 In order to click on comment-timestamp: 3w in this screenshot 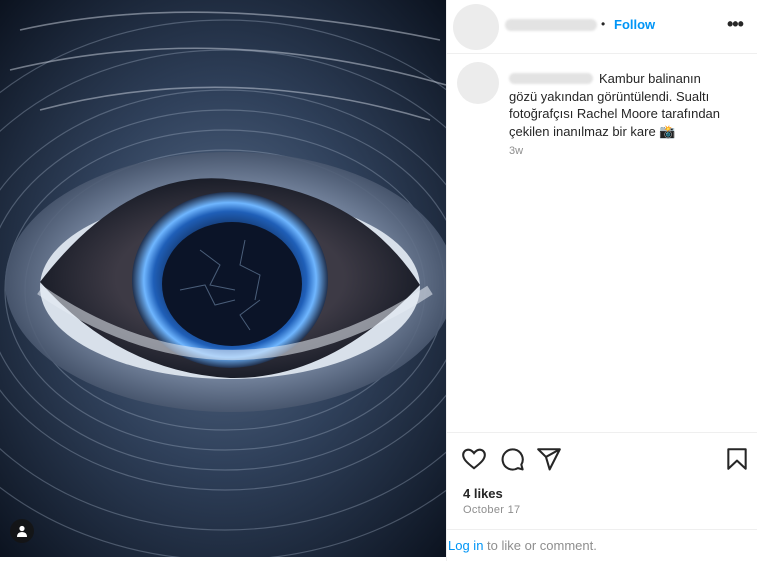, I will do `click(516, 151)`.